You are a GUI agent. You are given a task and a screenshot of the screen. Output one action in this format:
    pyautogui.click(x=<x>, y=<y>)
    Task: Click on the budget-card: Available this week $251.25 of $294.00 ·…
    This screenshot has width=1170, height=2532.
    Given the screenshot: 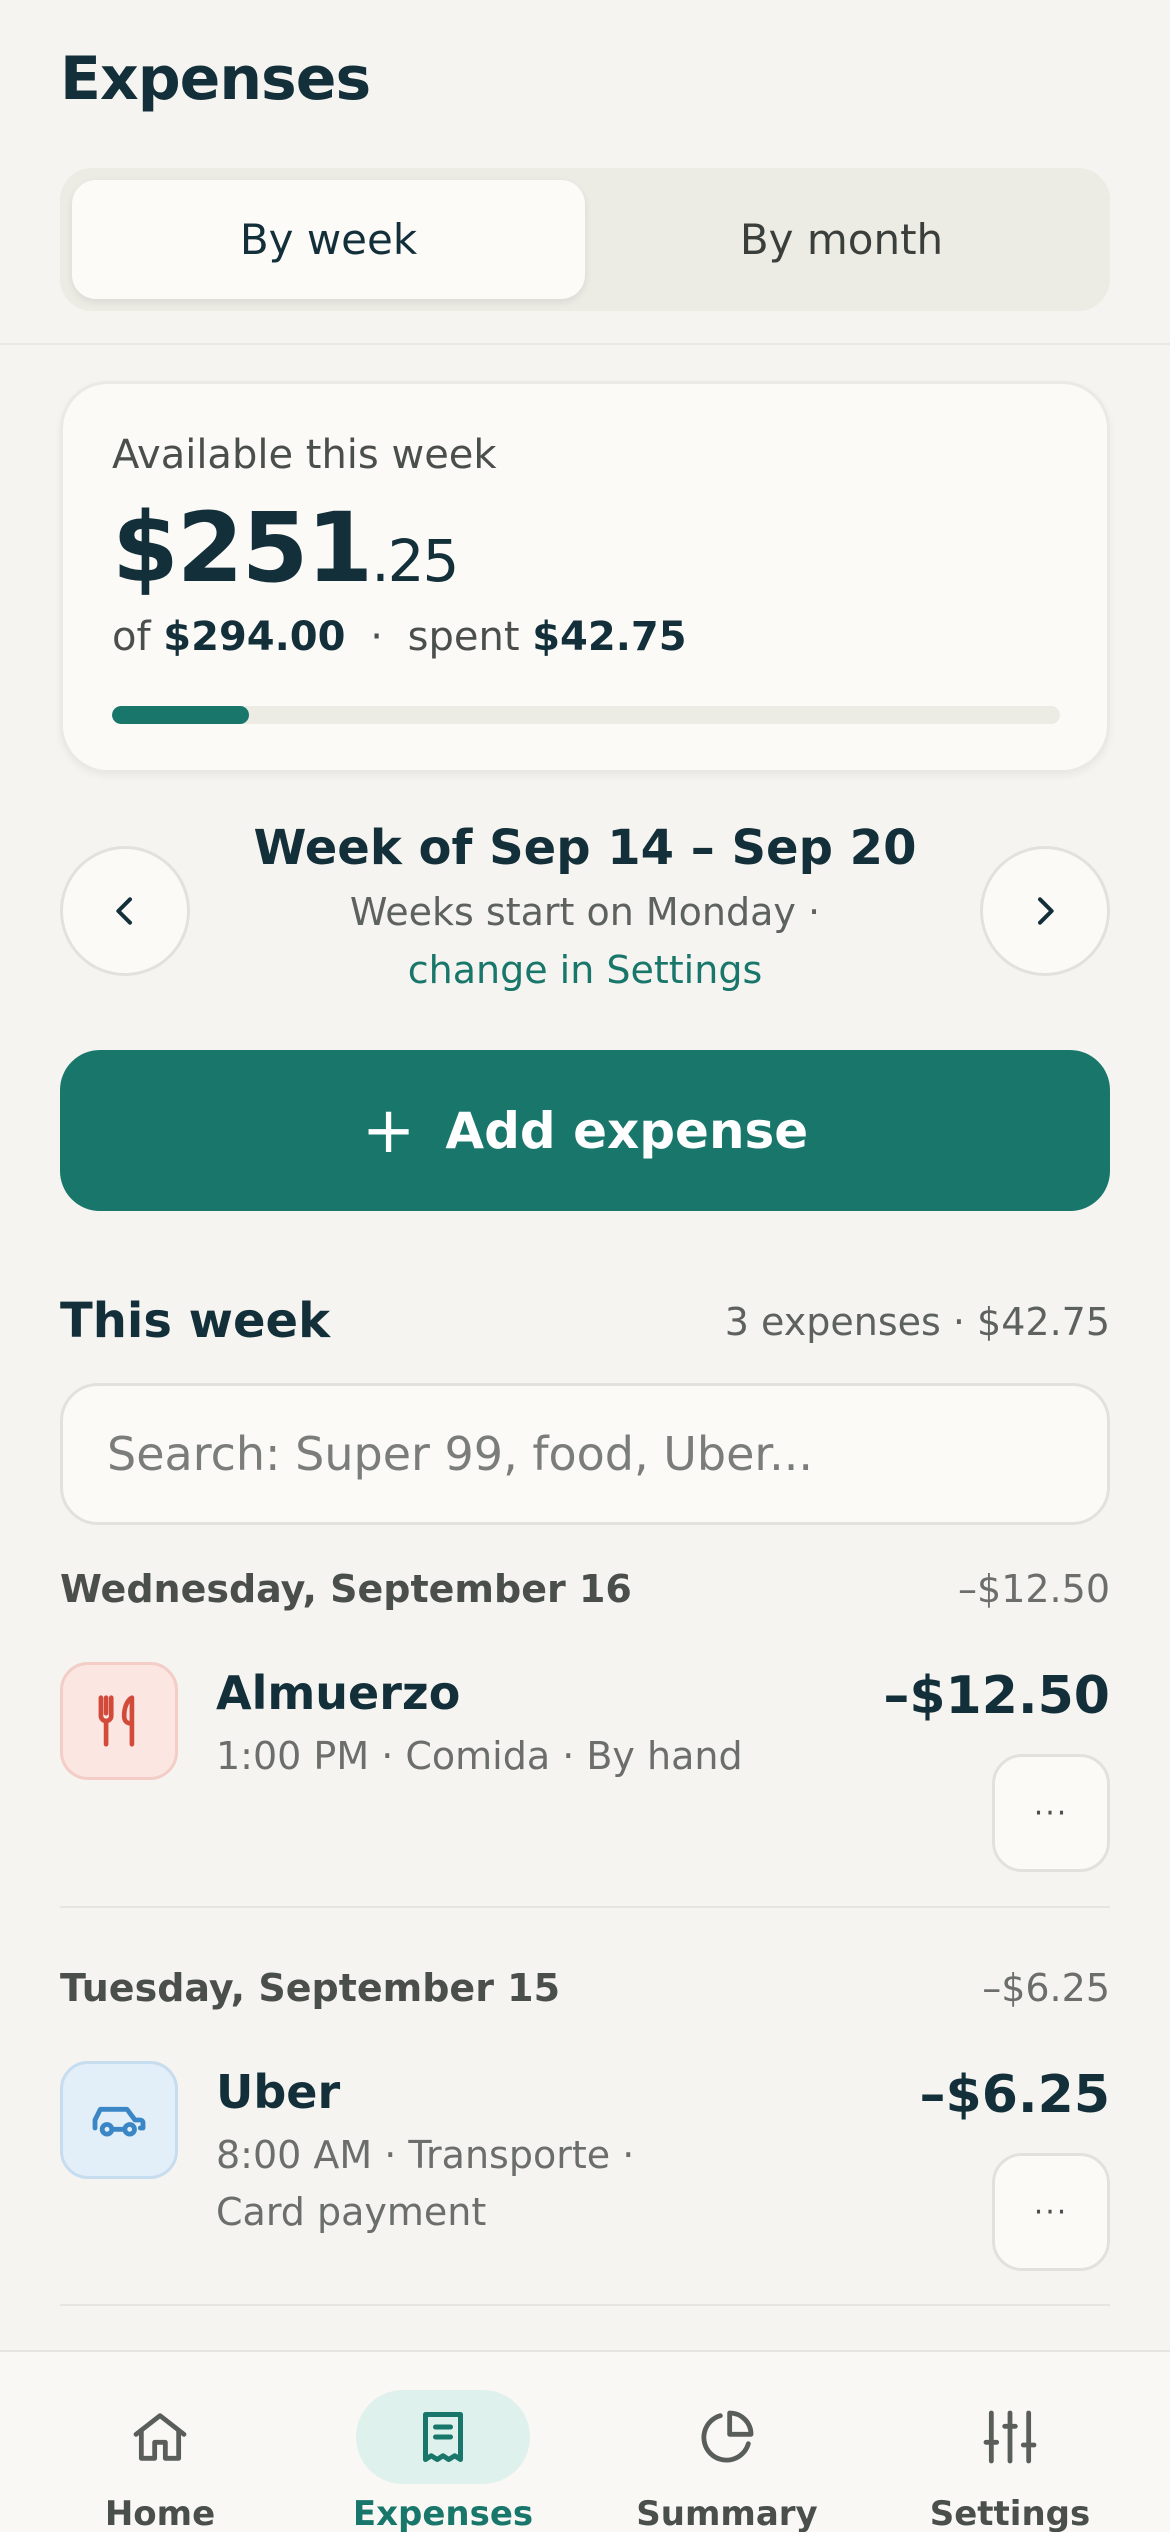 What is the action you would take?
    pyautogui.click(x=585, y=577)
    